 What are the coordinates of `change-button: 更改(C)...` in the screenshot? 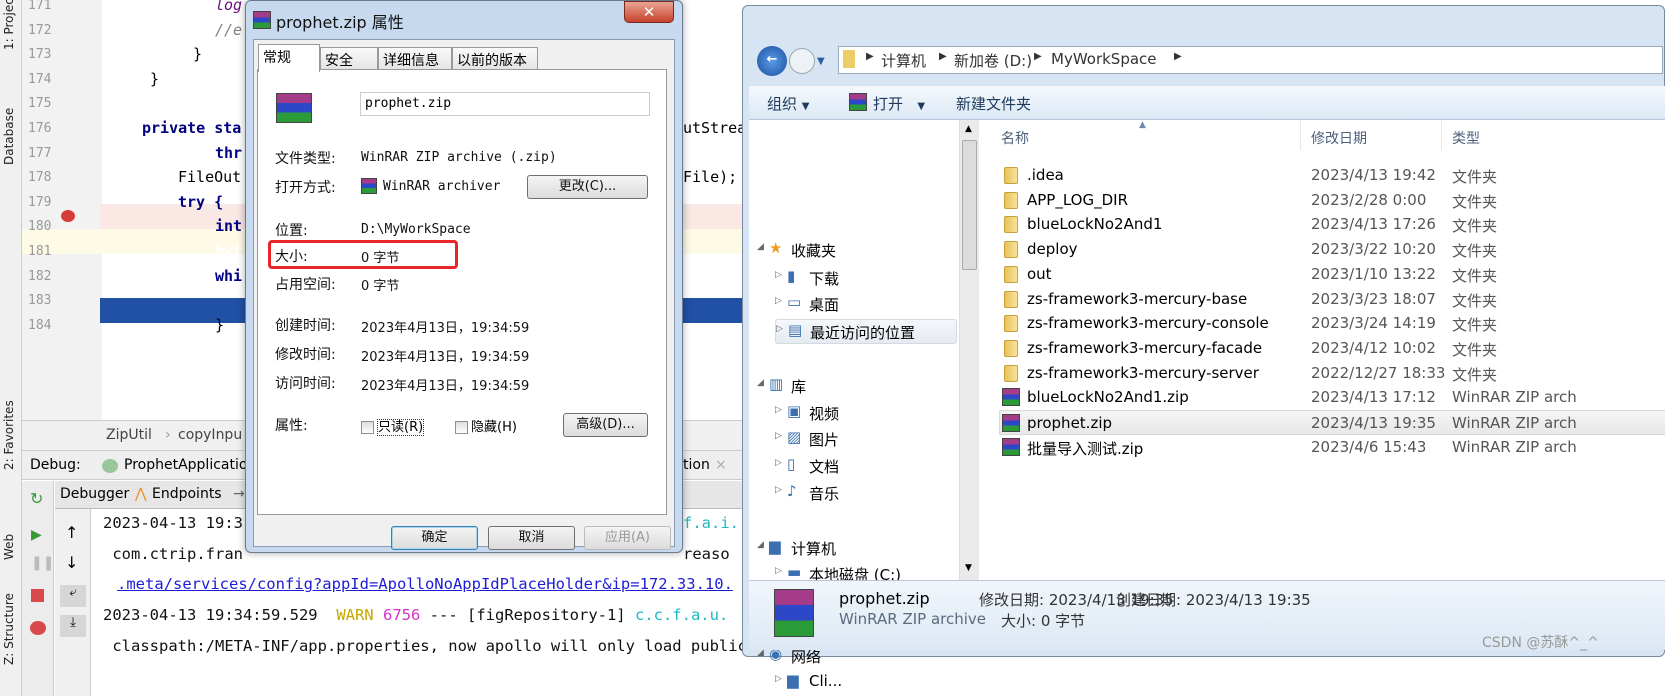 It's located at (587, 187).